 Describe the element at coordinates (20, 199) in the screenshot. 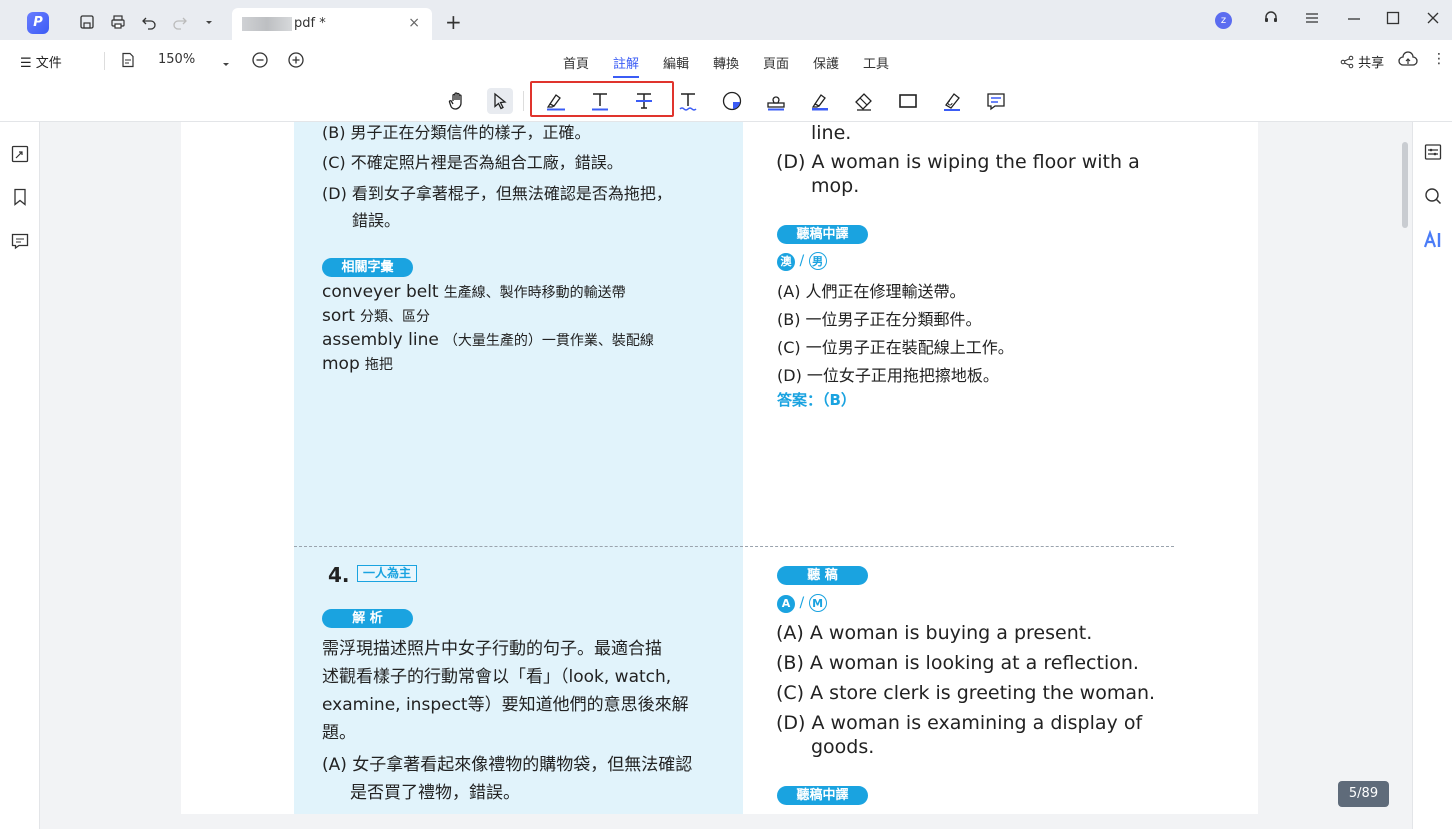

I see `bookmark-icon` at that location.